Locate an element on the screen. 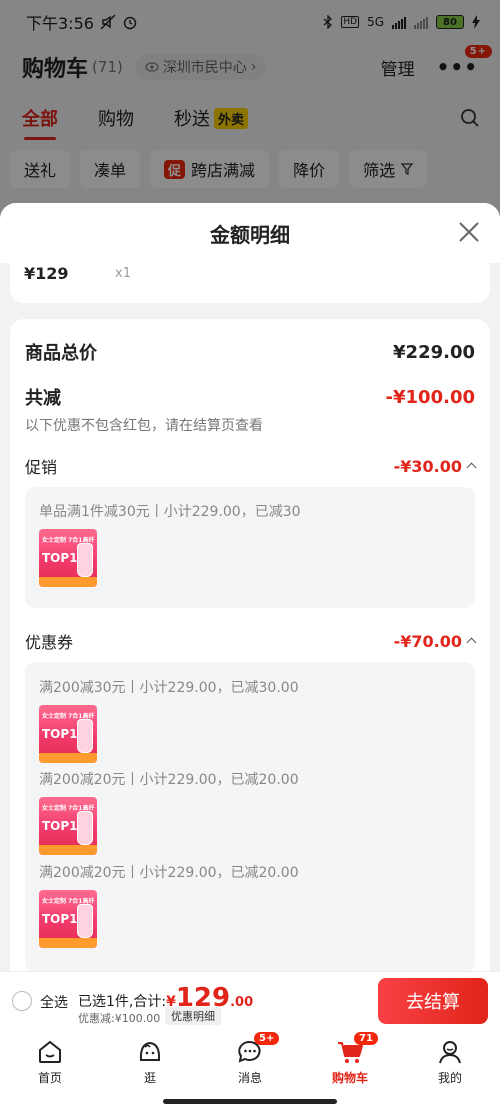 The width and height of the screenshot is (500, 1111). home-icon is located at coordinates (50, 1051).